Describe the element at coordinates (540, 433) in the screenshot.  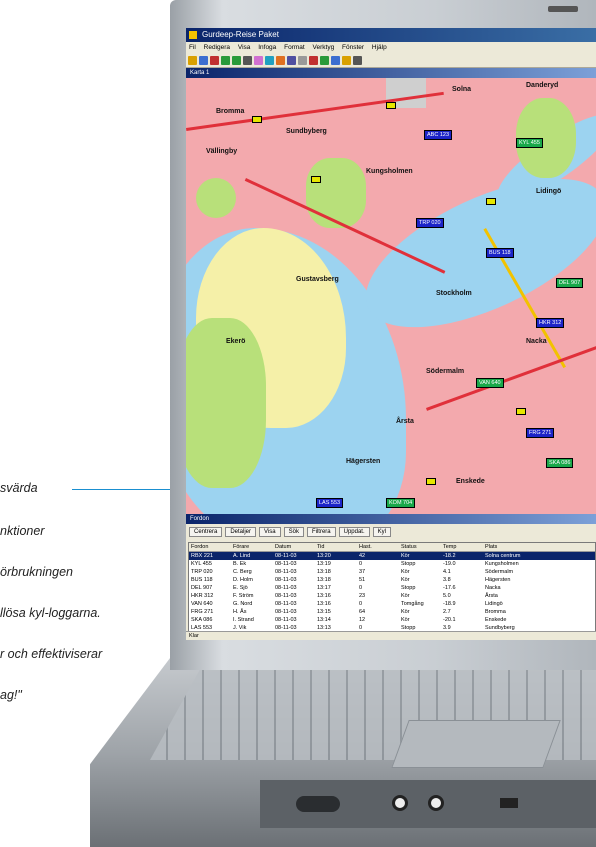
I see `vehicle-label: FRG 271` at that location.